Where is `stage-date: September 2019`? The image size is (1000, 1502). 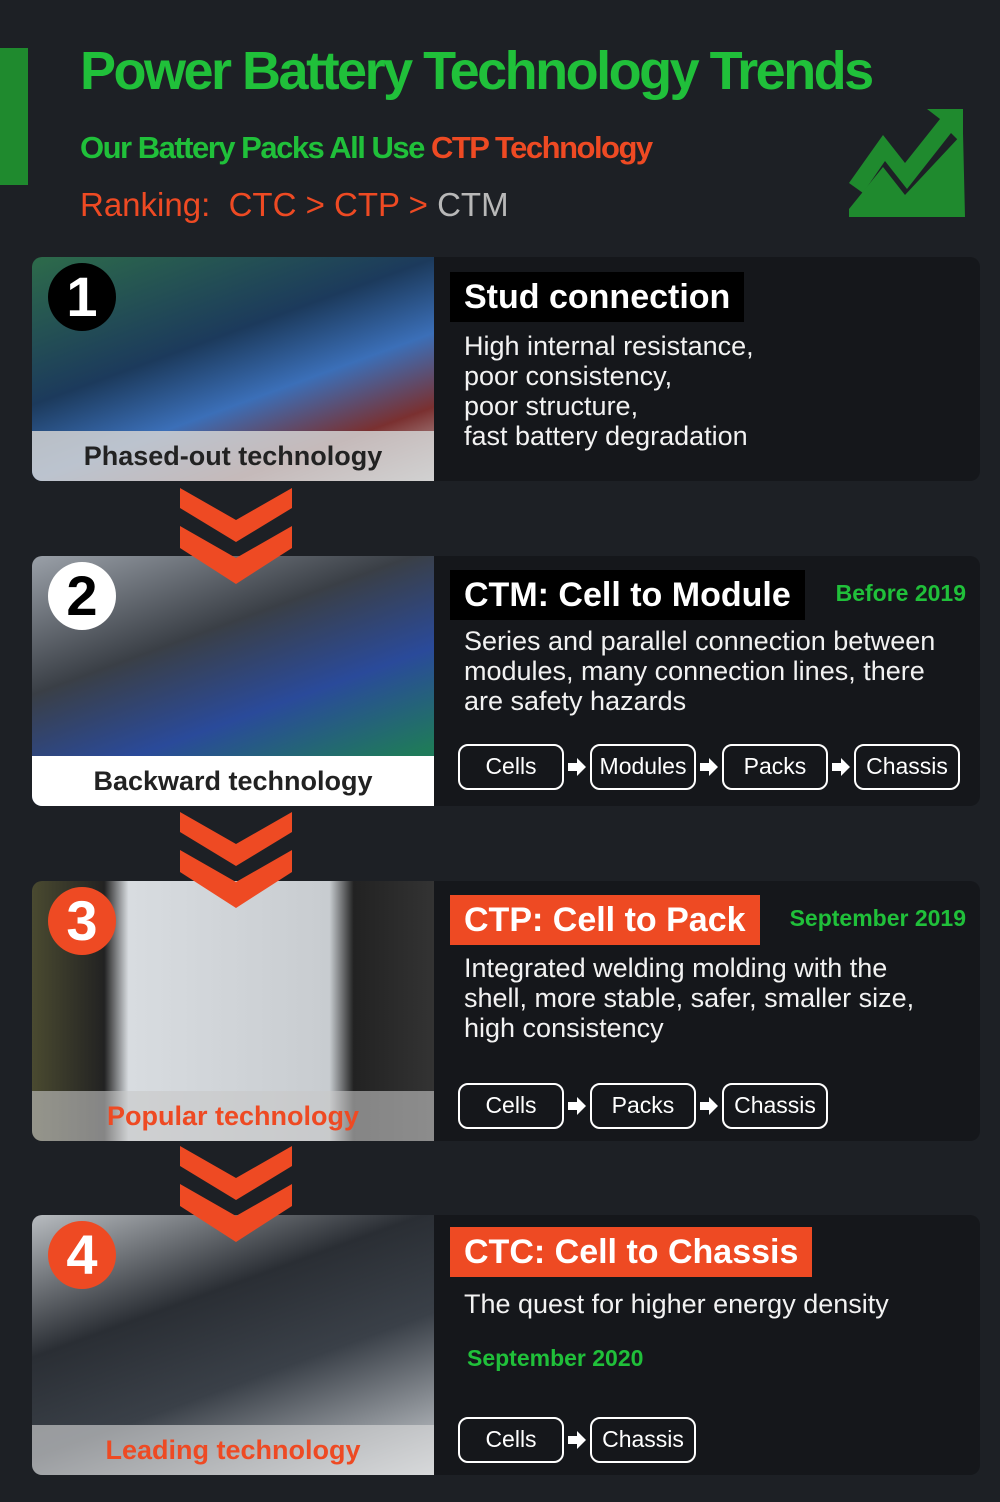 stage-date: September 2019 is located at coordinates (877, 918).